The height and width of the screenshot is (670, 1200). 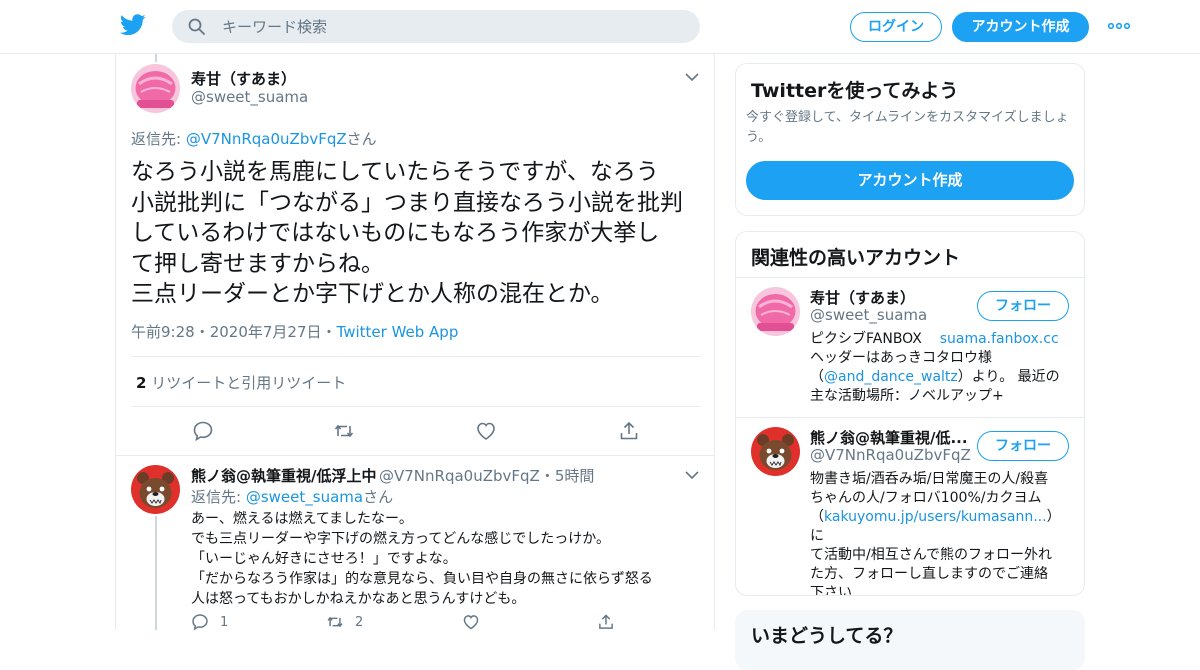 I want to click on reply-to-handle: @sweet_suama, so click(x=304, y=497).